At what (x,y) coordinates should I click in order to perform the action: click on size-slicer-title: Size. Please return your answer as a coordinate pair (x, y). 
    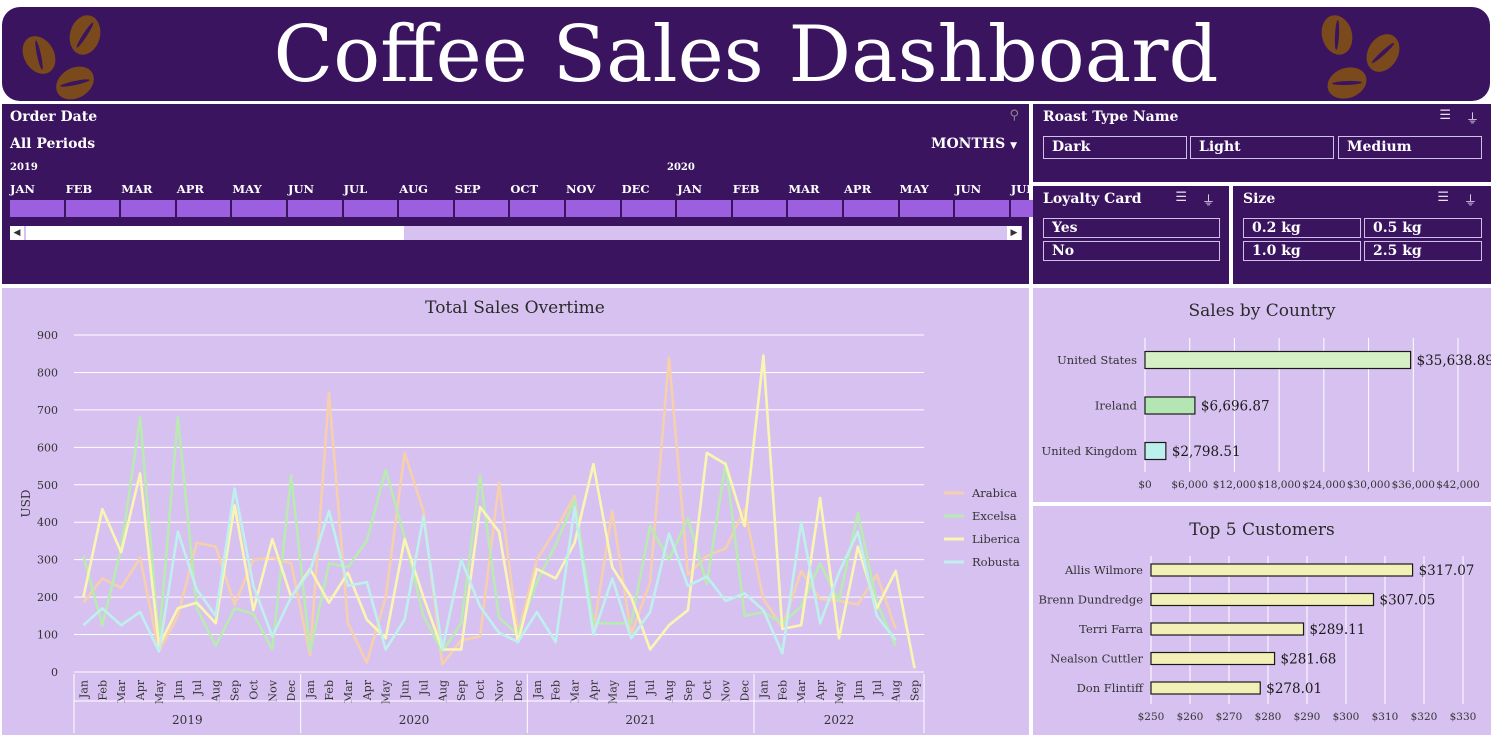
    Looking at the image, I should click on (1259, 199).